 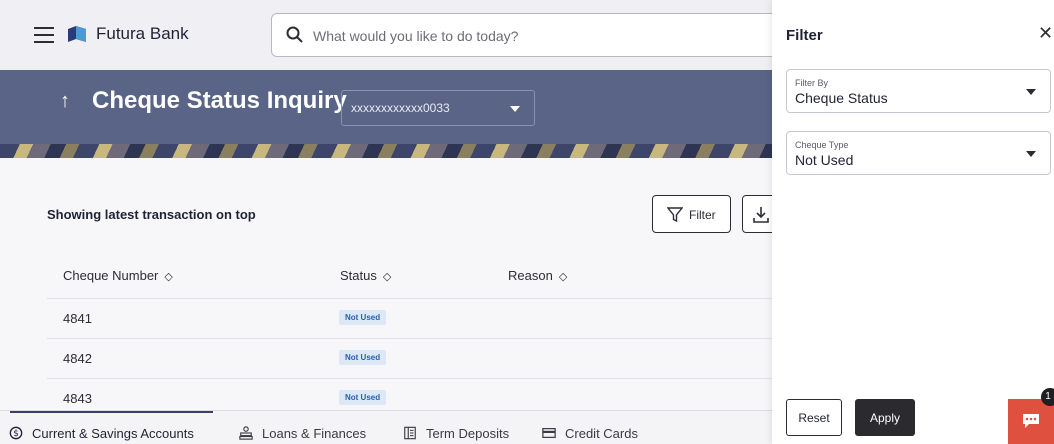 I want to click on page-title: Cheque Status Inquiry, so click(x=219, y=100).